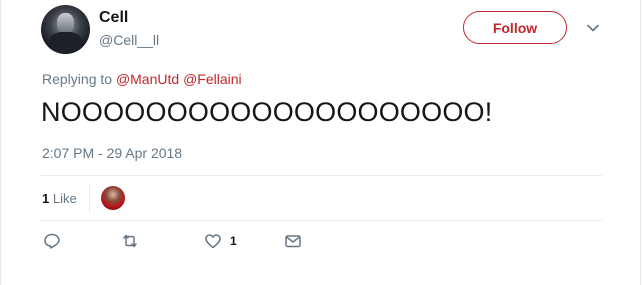 Image resolution: width=643 pixels, height=285 pixels. I want to click on likes-stat: 1 Like, so click(59, 198).